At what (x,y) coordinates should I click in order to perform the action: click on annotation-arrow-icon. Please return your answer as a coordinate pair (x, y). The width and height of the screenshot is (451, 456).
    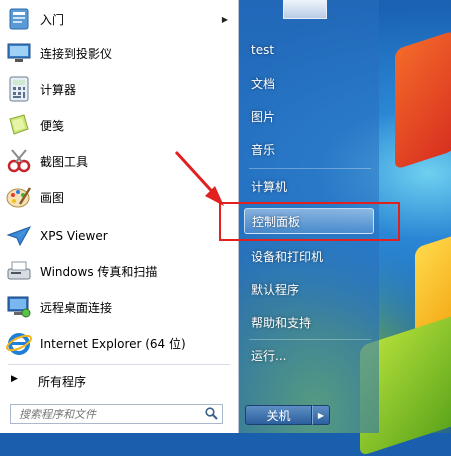
    Looking at the image, I should click on (199, 178).